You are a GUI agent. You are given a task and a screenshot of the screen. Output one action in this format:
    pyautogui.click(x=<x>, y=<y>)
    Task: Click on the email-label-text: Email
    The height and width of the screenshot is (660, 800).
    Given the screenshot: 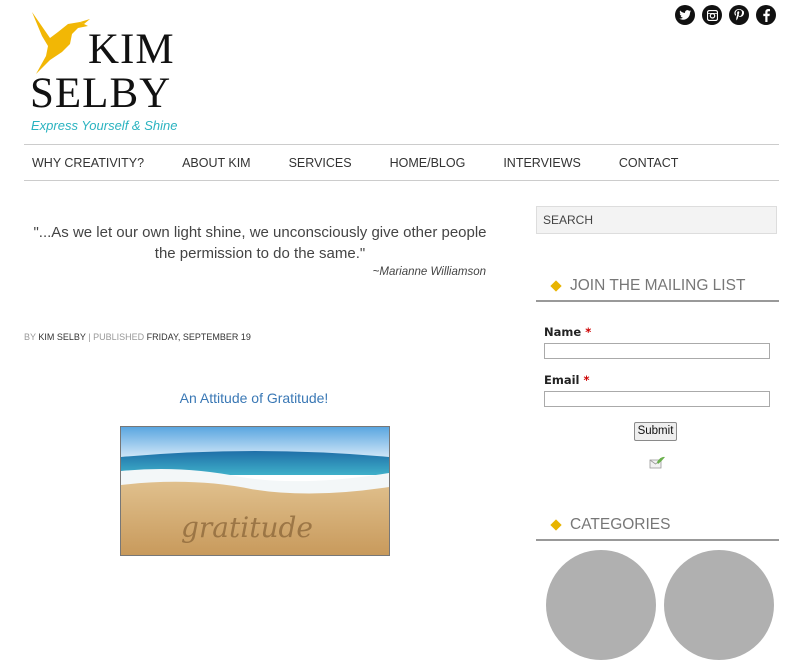 What is the action you would take?
    pyautogui.click(x=562, y=380)
    